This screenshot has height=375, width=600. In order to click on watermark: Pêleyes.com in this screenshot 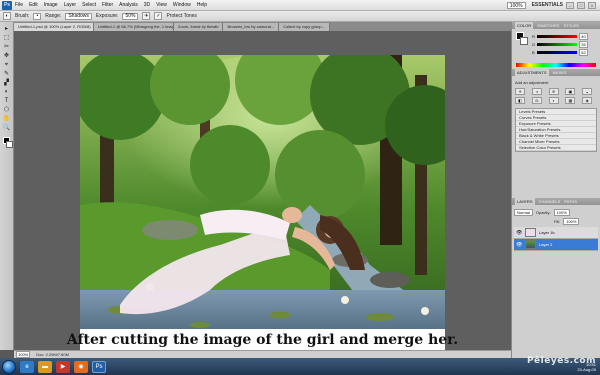, I will do `click(561, 361)`.